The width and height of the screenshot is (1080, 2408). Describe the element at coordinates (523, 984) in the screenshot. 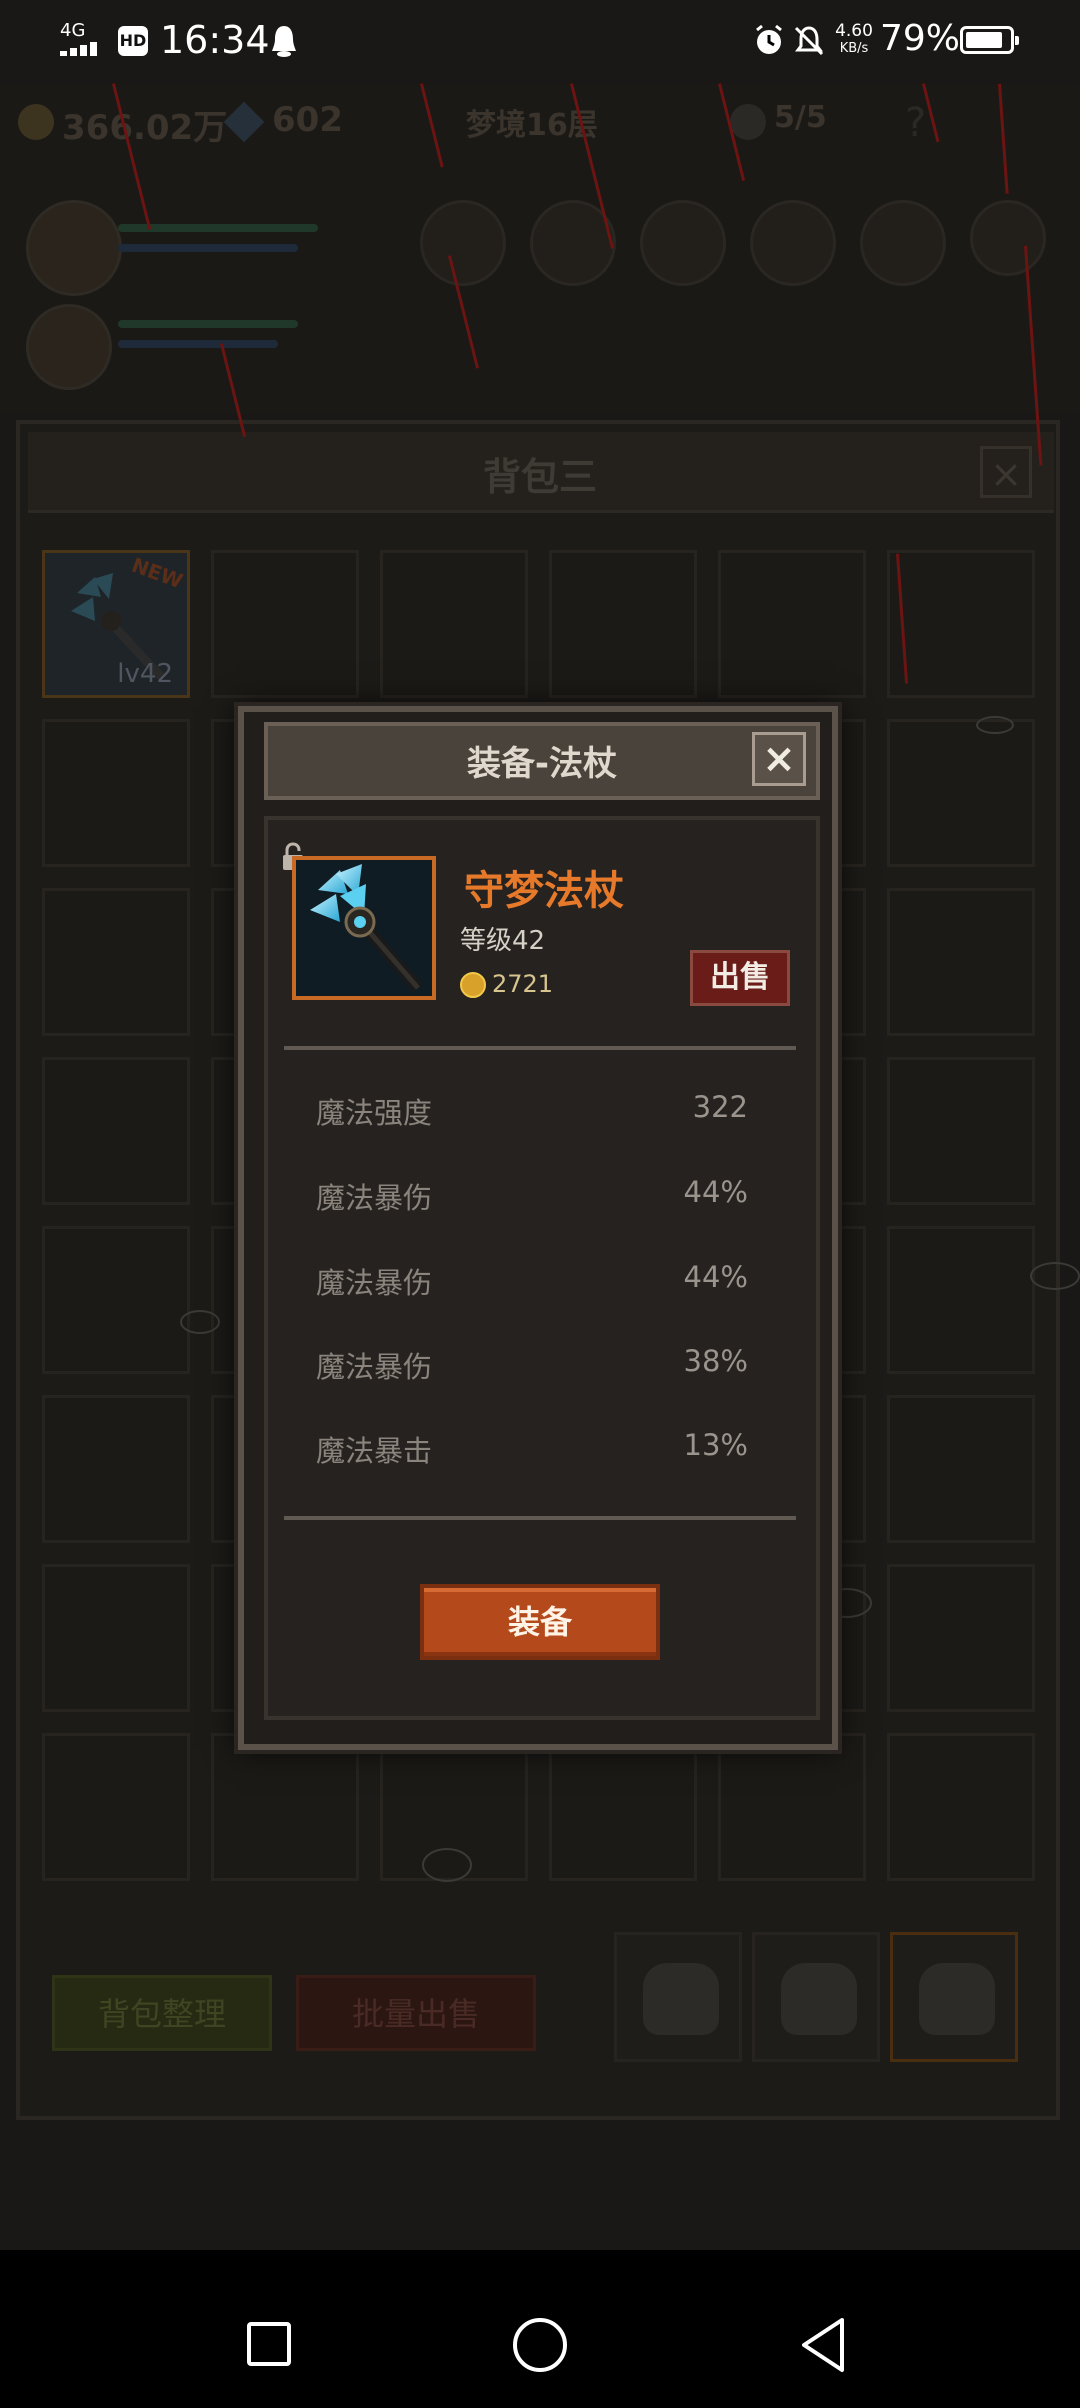

I see `item-price: 2721` at that location.